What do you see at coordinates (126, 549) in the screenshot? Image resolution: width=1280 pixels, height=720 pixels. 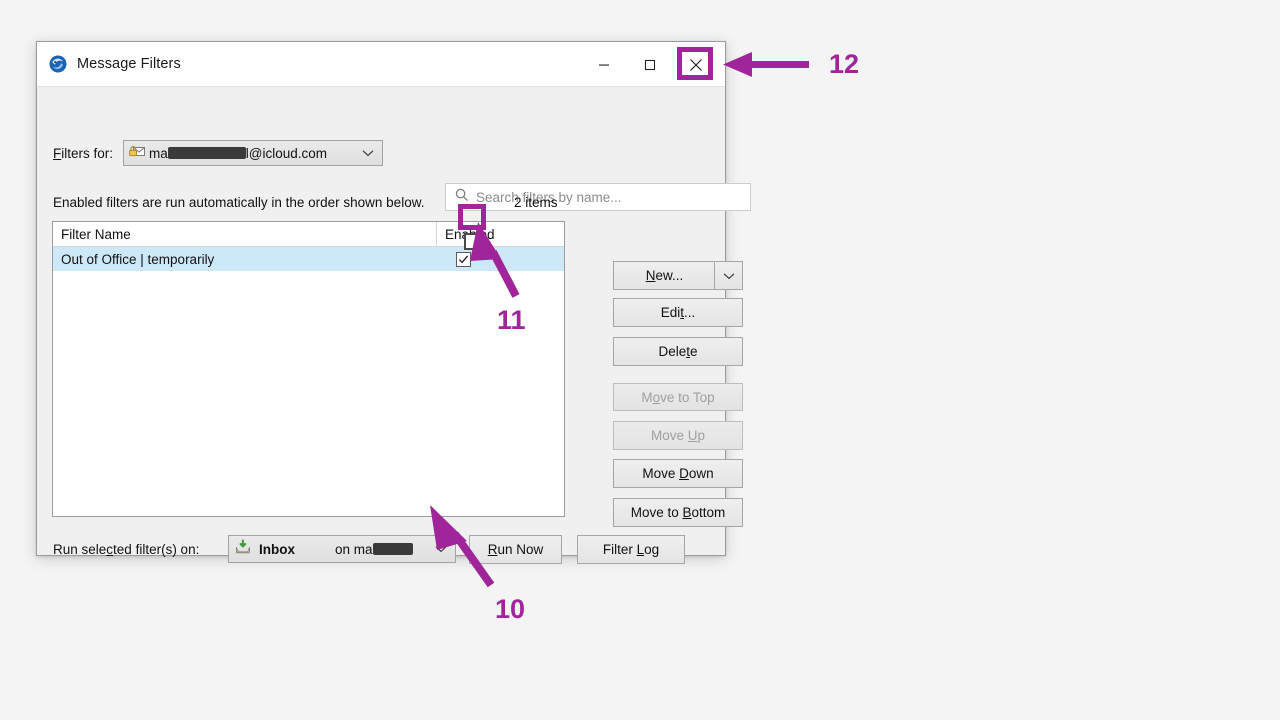 I see `run-selected-filters-label: Run selected filter(s) on:` at bounding box center [126, 549].